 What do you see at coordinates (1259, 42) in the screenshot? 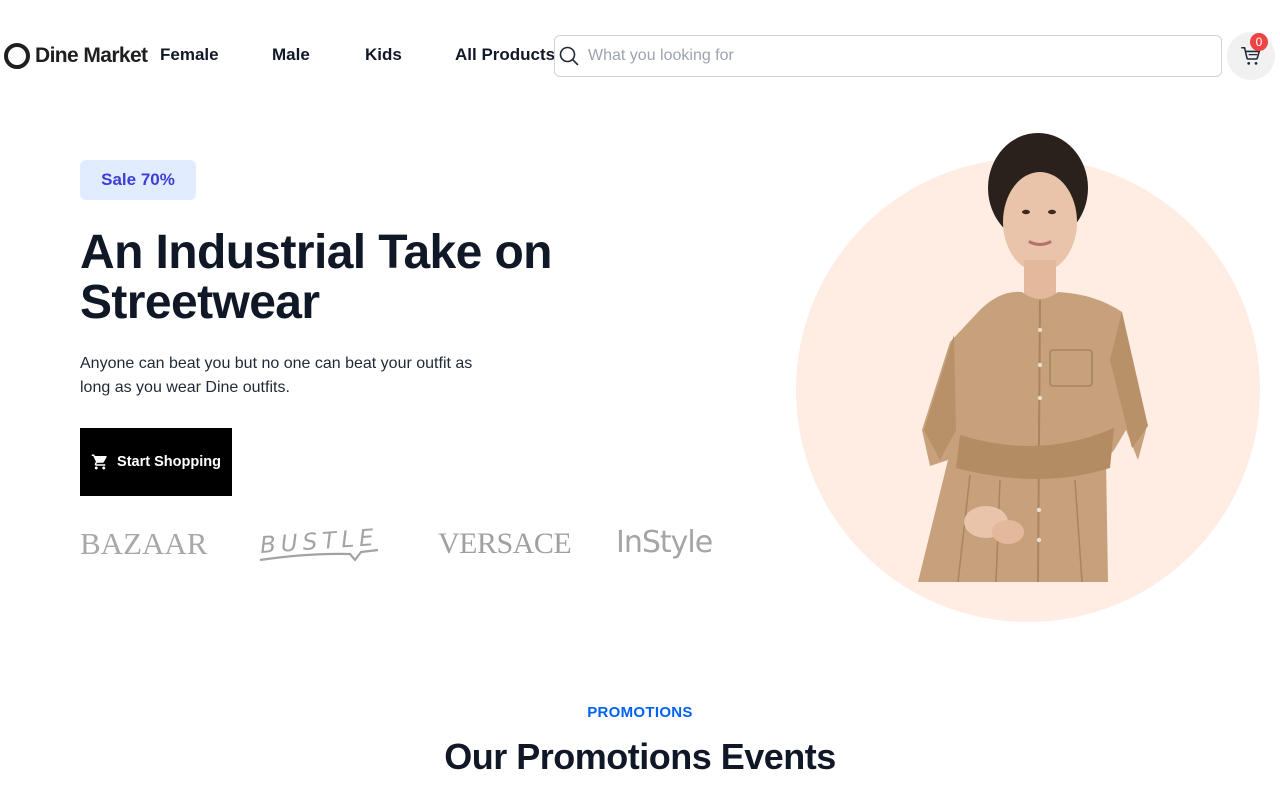
I see `cart-count-badge: 0` at bounding box center [1259, 42].